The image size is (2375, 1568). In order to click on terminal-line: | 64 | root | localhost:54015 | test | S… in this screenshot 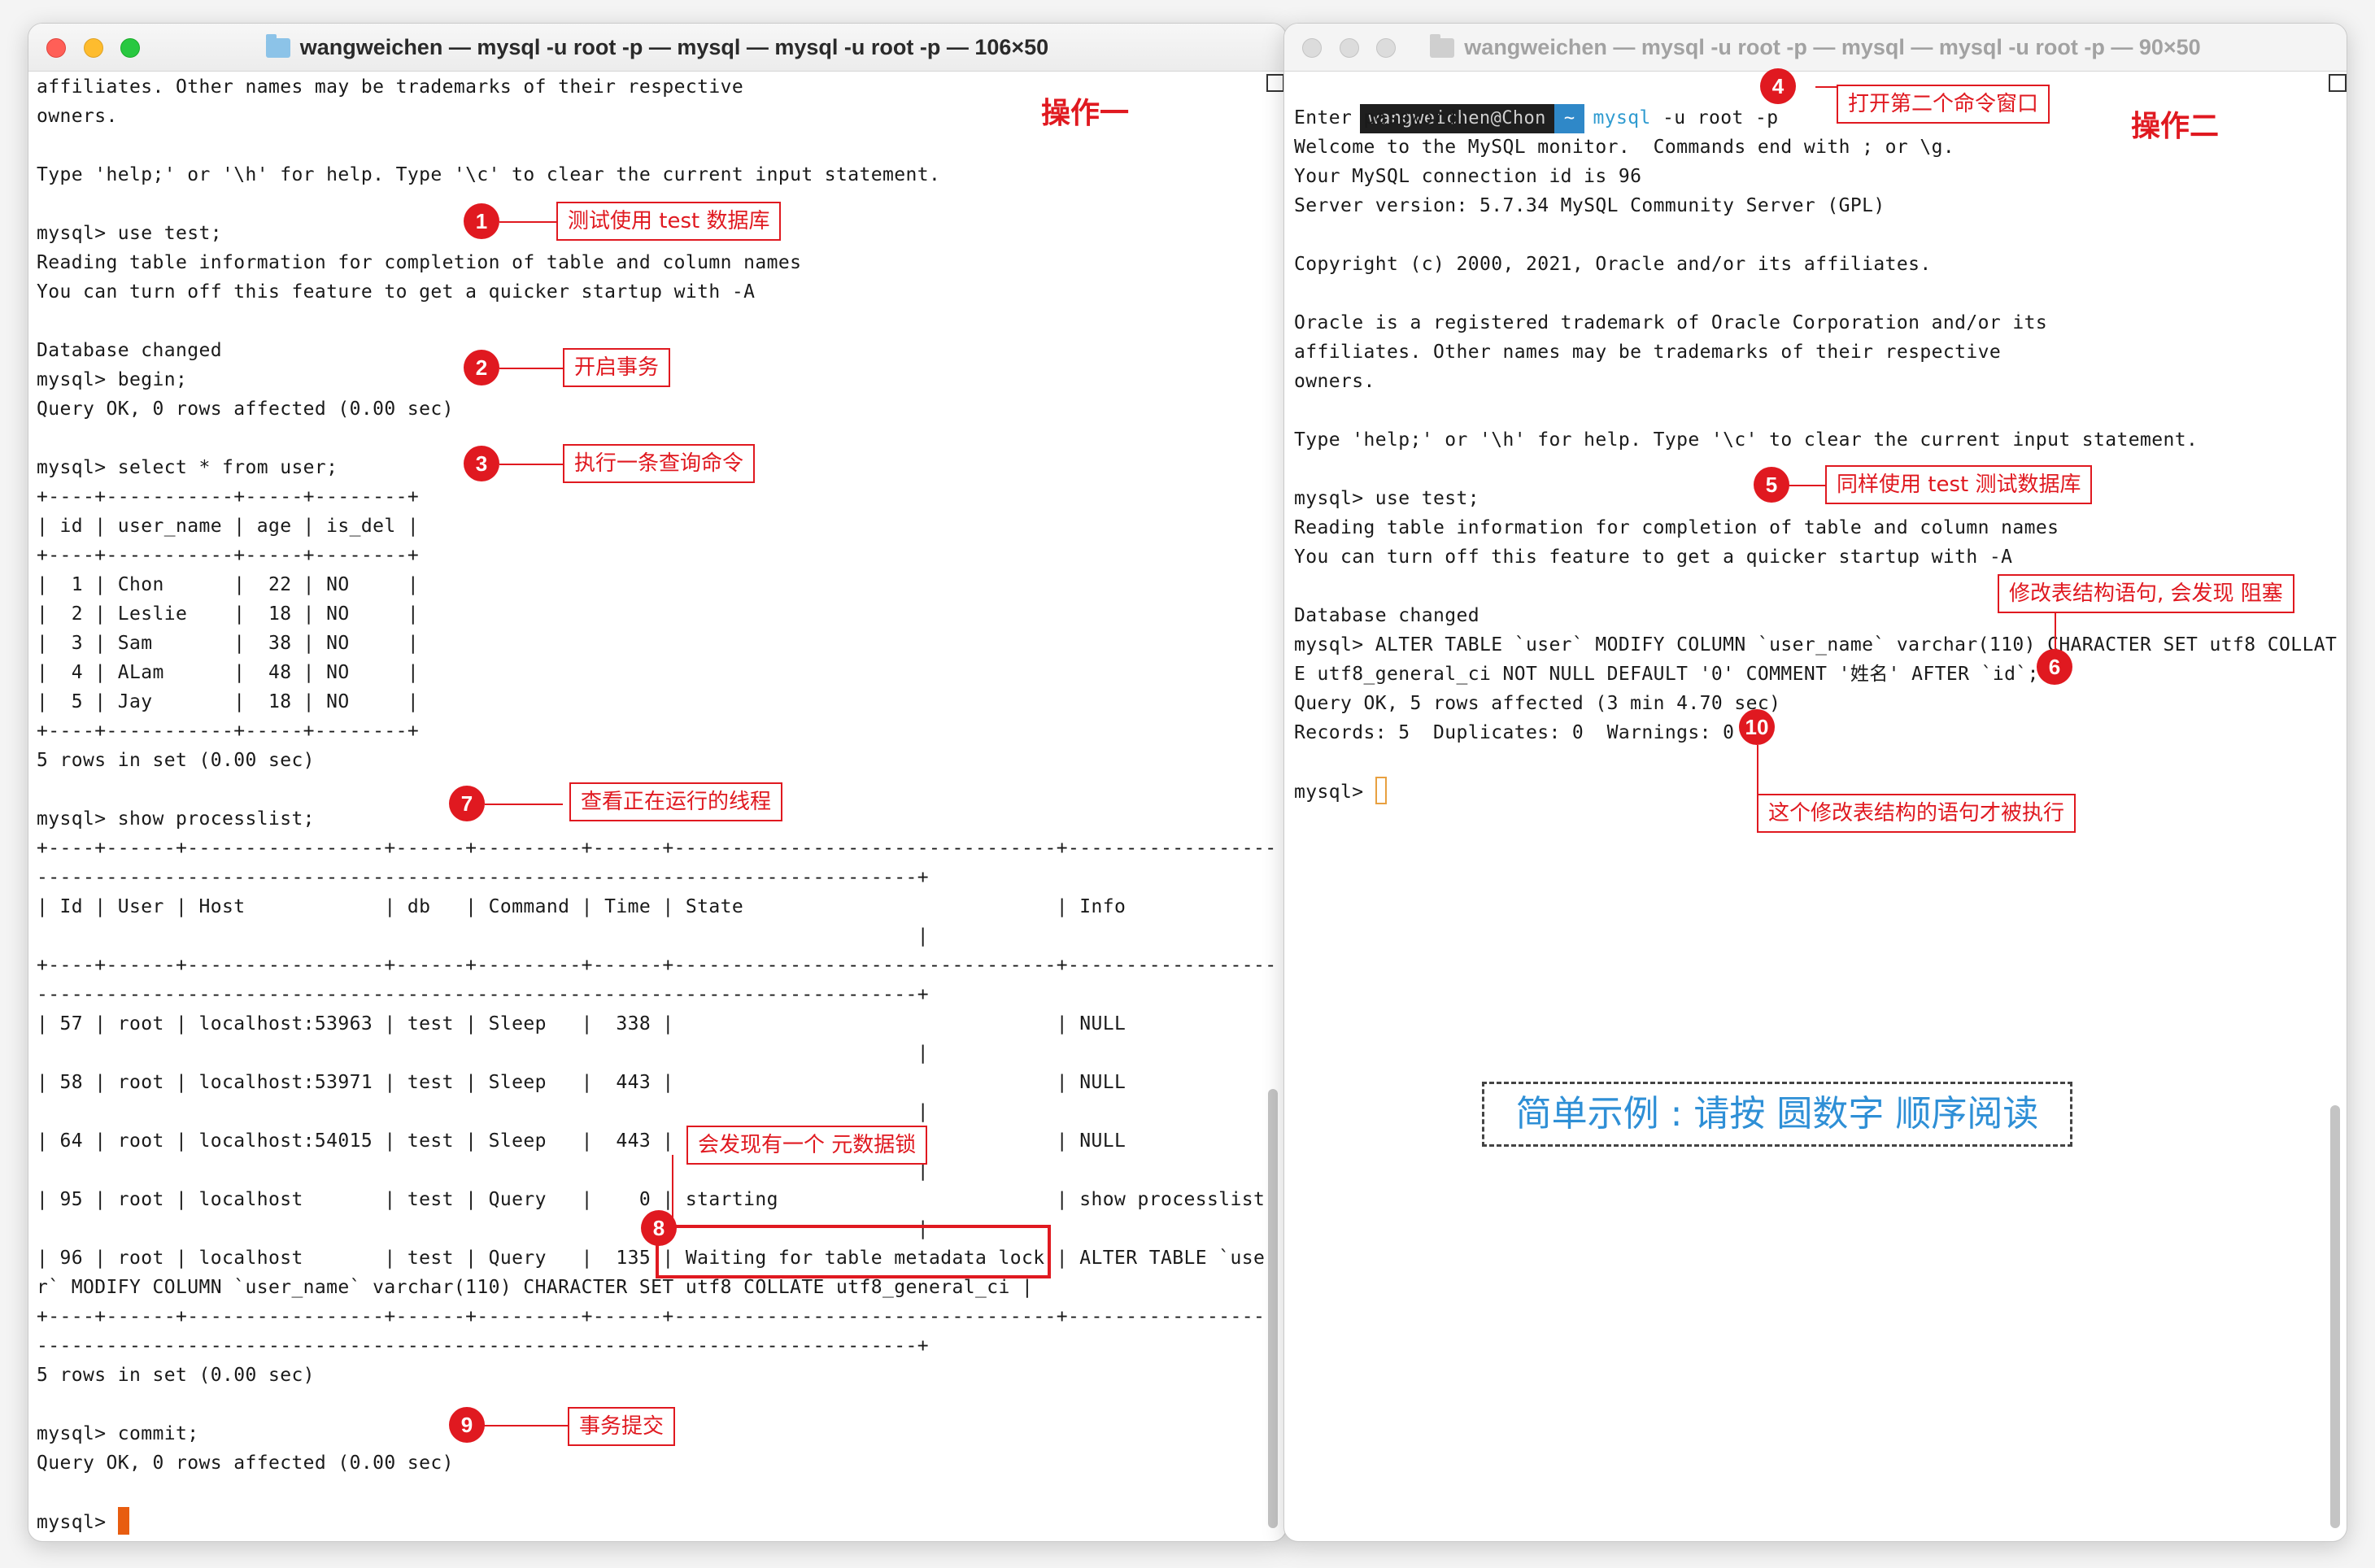, I will do `click(581, 1141)`.